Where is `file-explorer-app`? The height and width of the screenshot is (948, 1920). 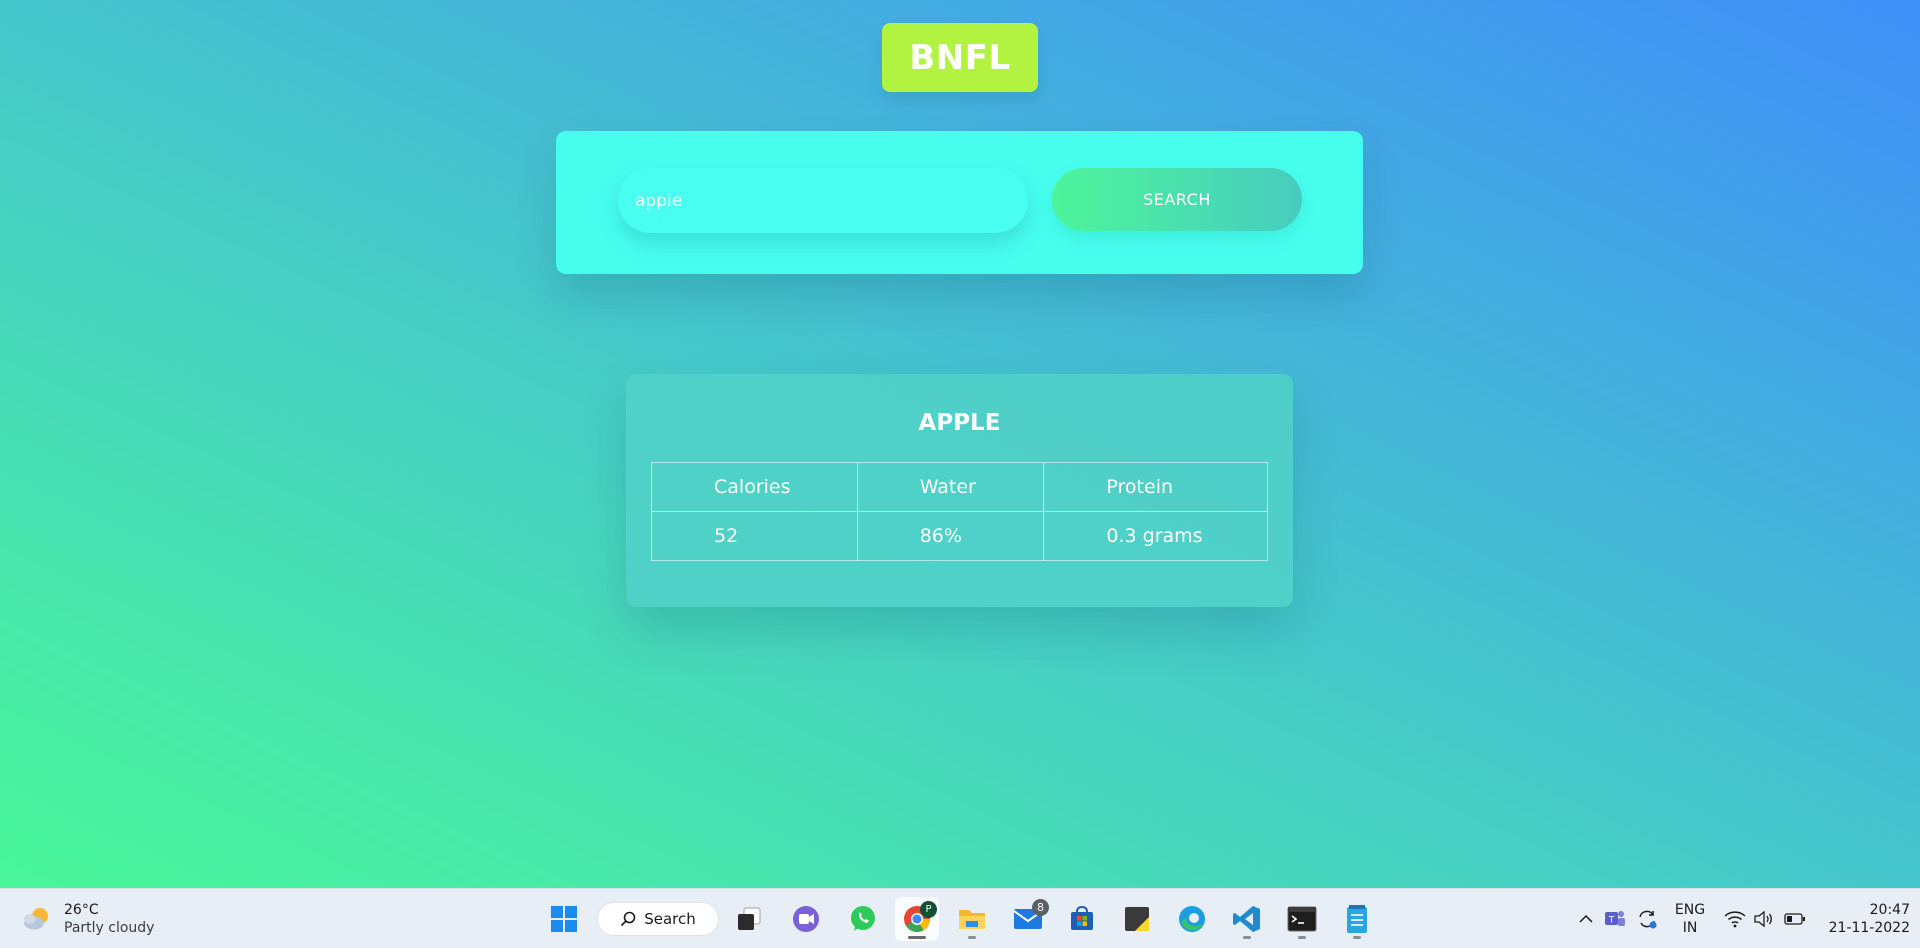
file-explorer-app is located at coordinates (972, 919).